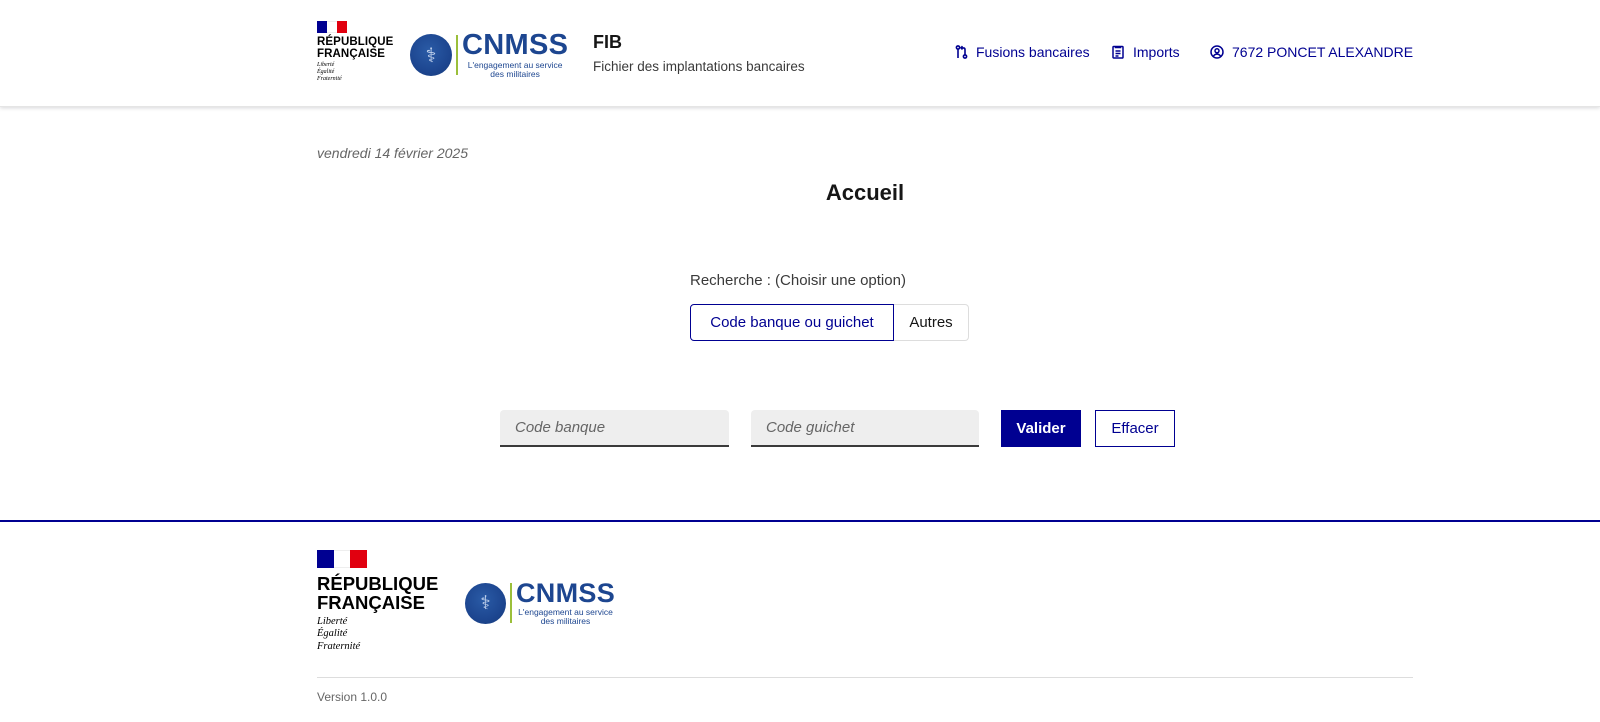 This screenshot has width=1600, height=722. What do you see at coordinates (392, 153) in the screenshot?
I see `current-date: vendredi 14 février 2025` at bounding box center [392, 153].